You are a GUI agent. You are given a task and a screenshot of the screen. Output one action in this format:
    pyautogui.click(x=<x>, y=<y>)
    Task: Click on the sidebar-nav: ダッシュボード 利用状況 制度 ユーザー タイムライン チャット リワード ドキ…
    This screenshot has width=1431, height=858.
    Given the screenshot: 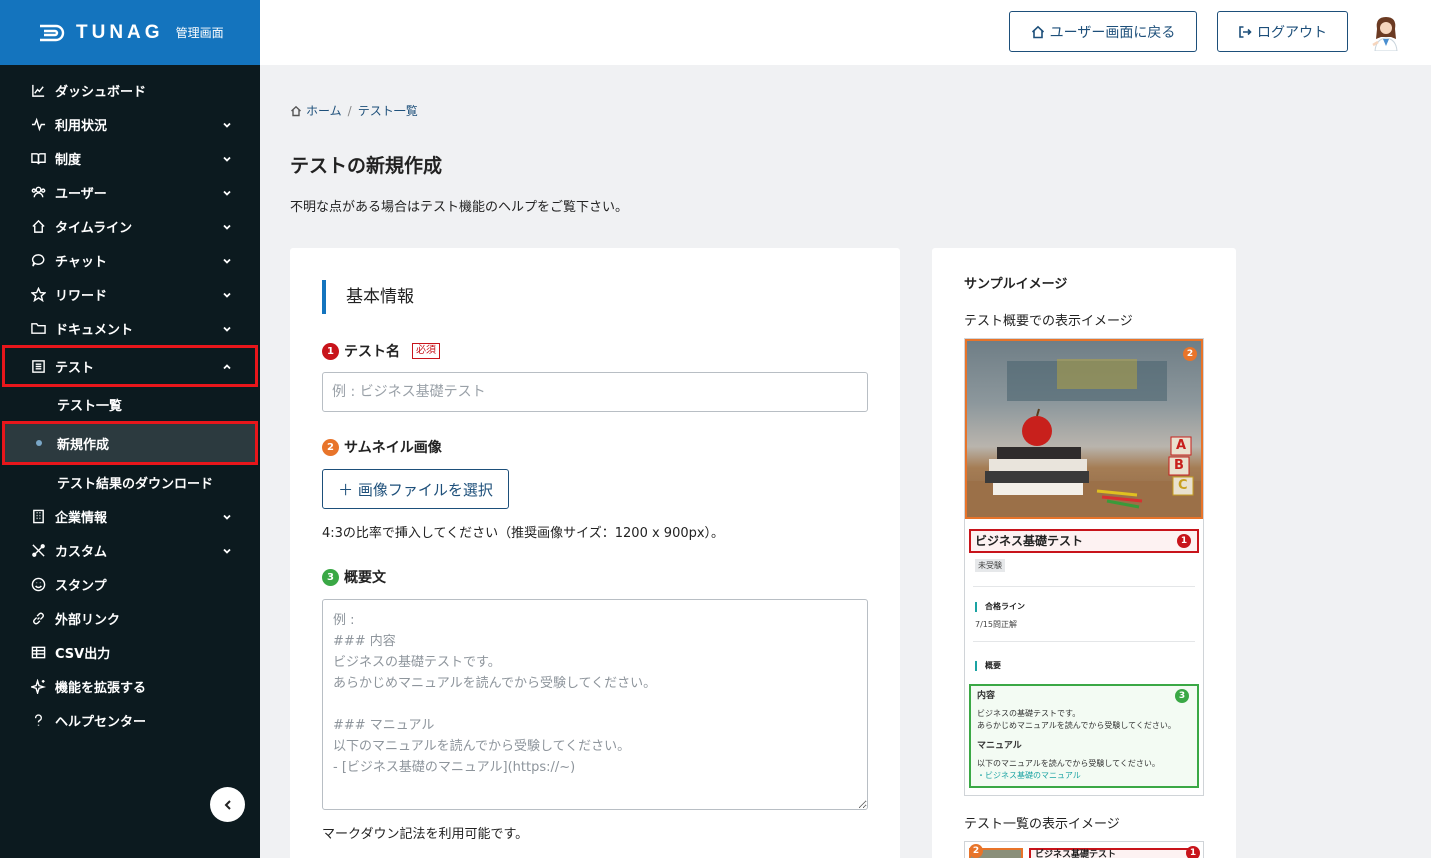 What is the action you would take?
    pyautogui.click(x=130, y=401)
    